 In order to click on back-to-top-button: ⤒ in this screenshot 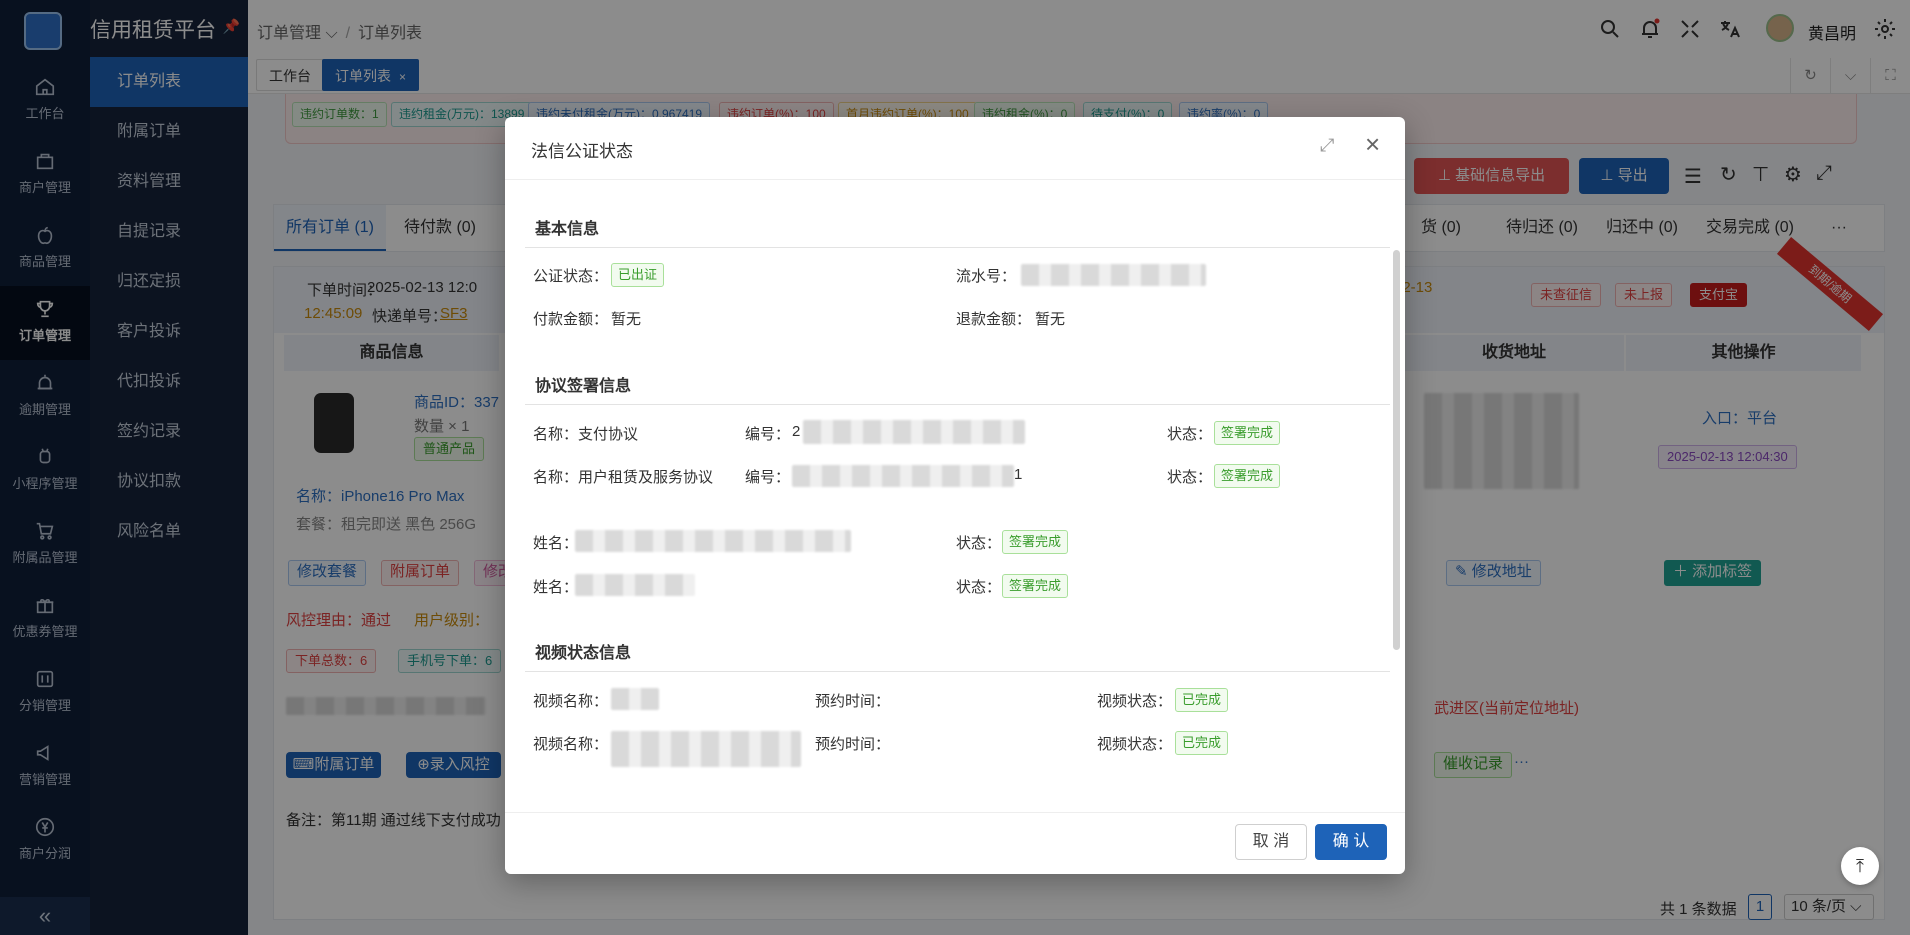, I will do `click(1860, 866)`.